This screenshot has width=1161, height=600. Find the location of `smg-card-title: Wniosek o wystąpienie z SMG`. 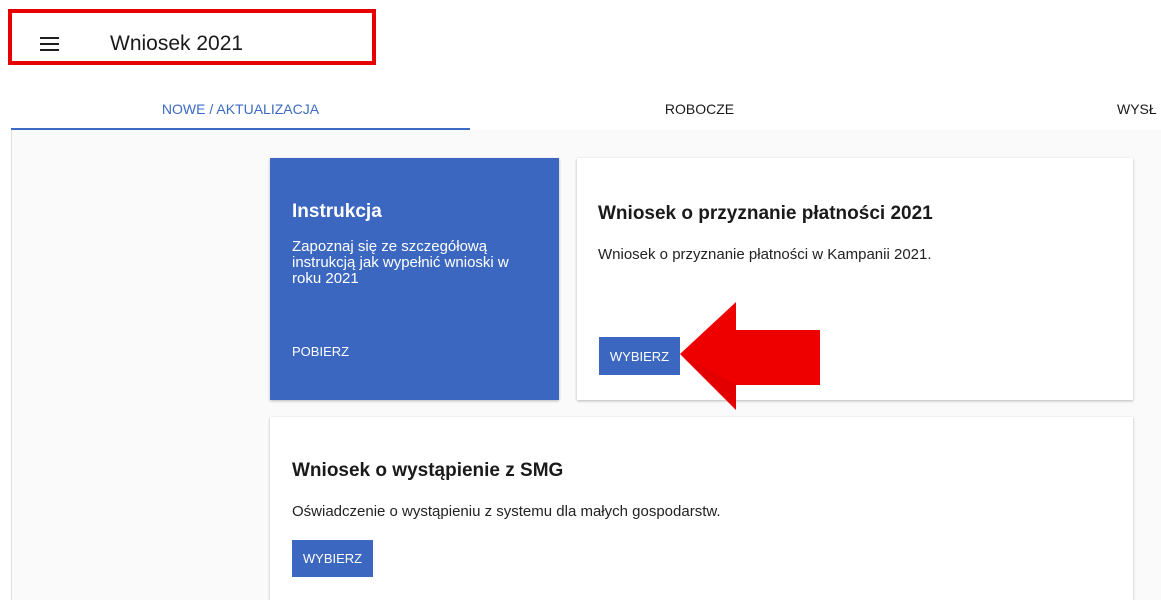

smg-card-title: Wniosek o wystąpienie z SMG is located at coordinates (428, 470).